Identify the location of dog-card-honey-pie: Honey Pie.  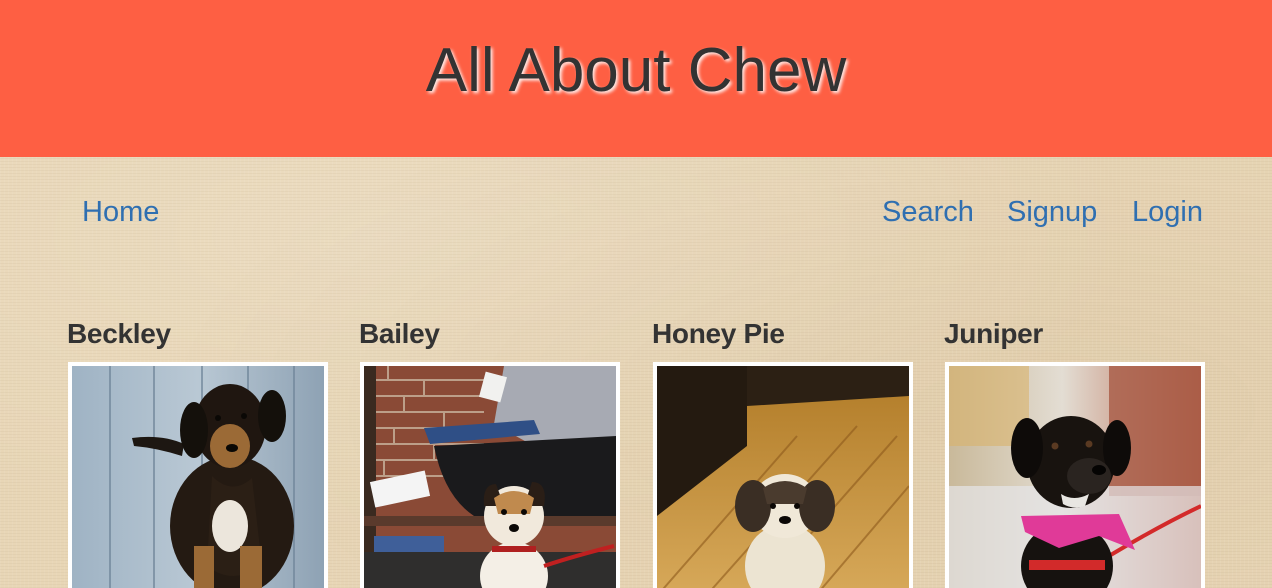
(783, 452).